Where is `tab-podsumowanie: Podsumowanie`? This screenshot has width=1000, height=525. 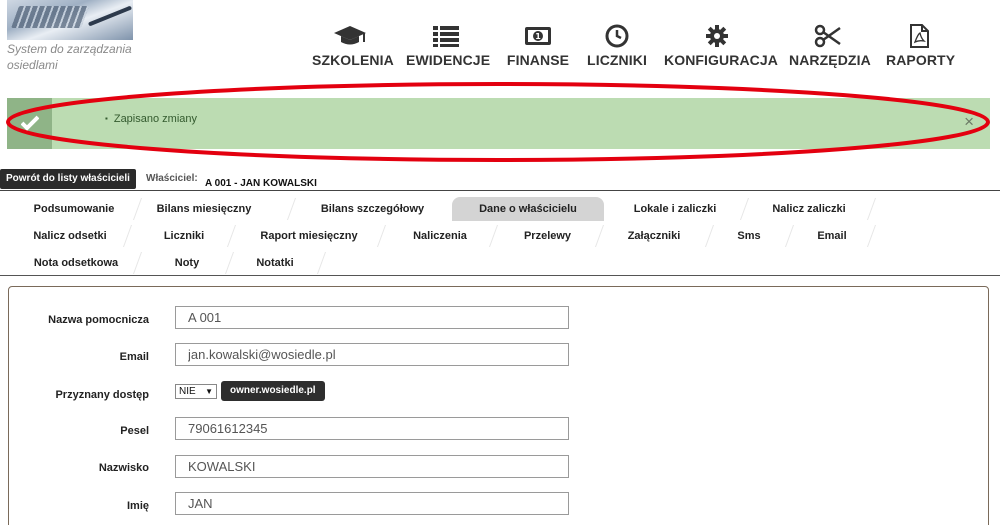
tab-podsumowanie: Podsumowanie is located at coordinates (74, 209).